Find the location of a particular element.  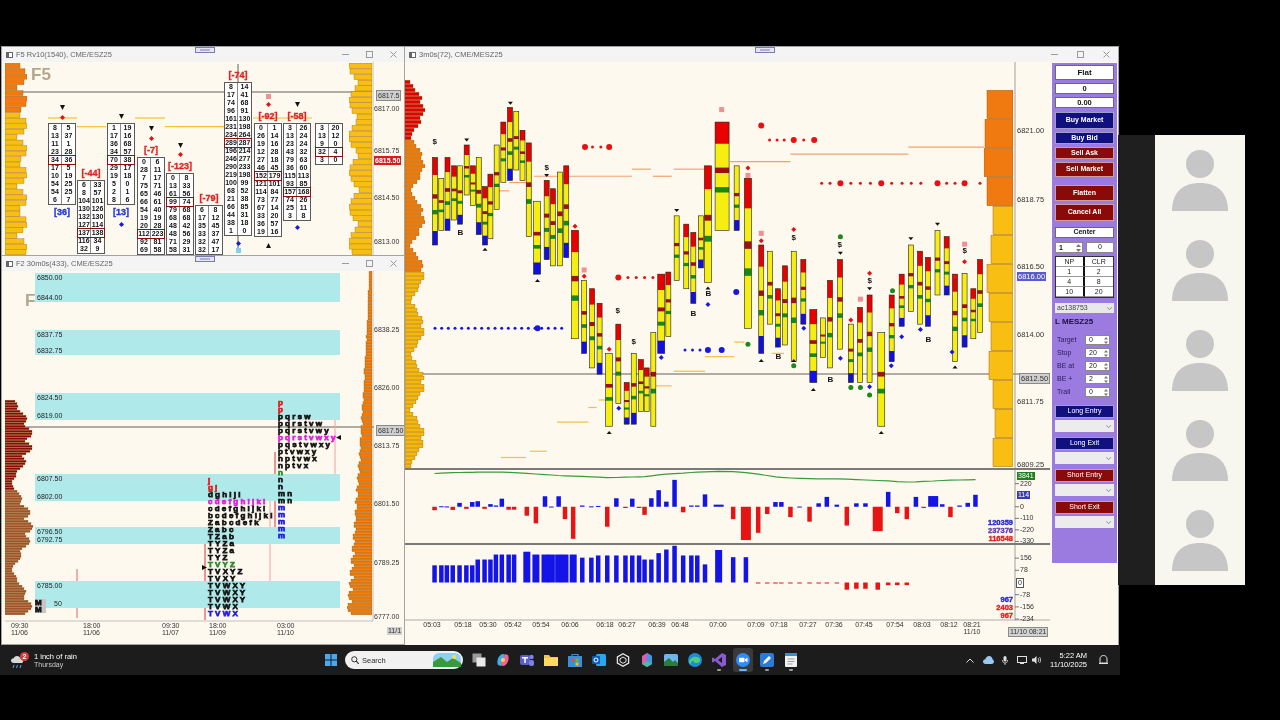

delta-label: [-123] is located at coordinates (180, 166).